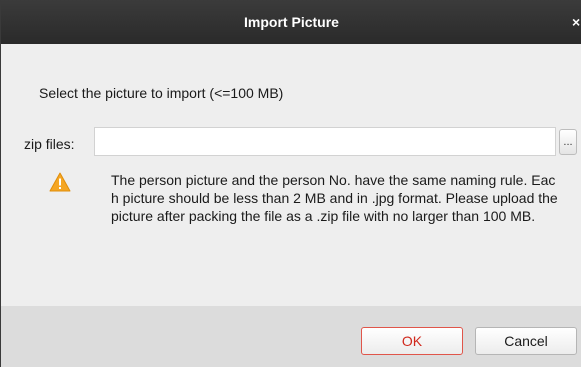 The image size is (581, 367). I want to click on import-prompt: Select the picture to import (<=100 MB), so click(161, 93).